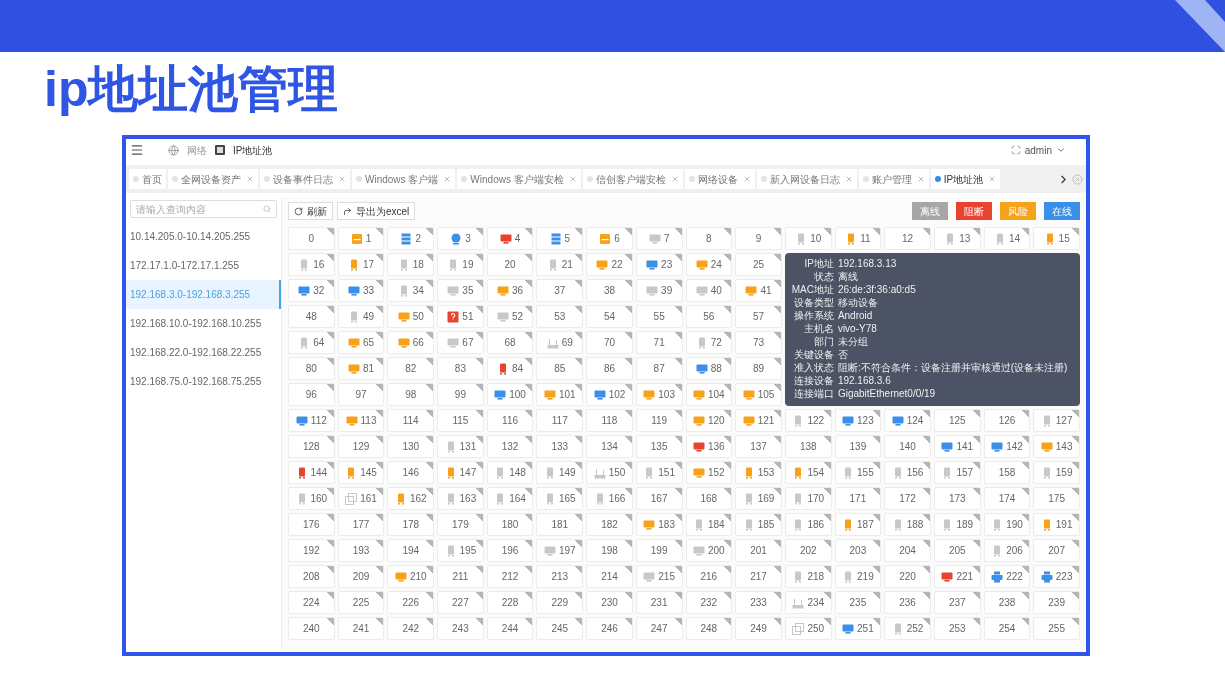  Describe the element at coordinates (510, 316) in the screenshot. I see `ip-cell: 52` at that location.